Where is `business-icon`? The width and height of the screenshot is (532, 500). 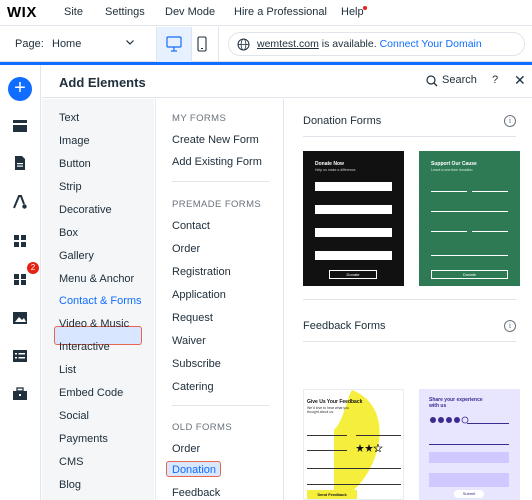
business-icon is located at coordinates (20, 393).